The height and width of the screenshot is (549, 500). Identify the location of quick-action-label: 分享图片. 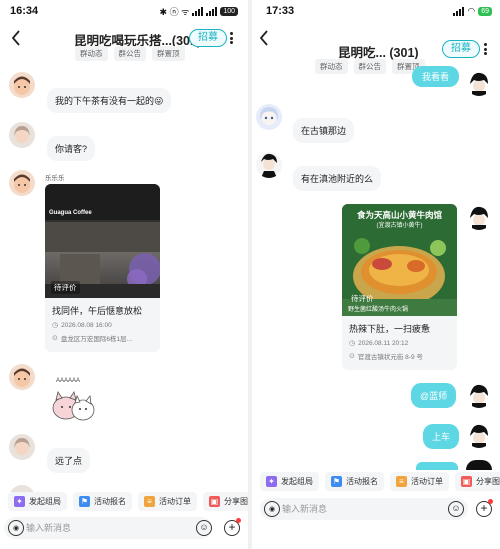
(236, 501).